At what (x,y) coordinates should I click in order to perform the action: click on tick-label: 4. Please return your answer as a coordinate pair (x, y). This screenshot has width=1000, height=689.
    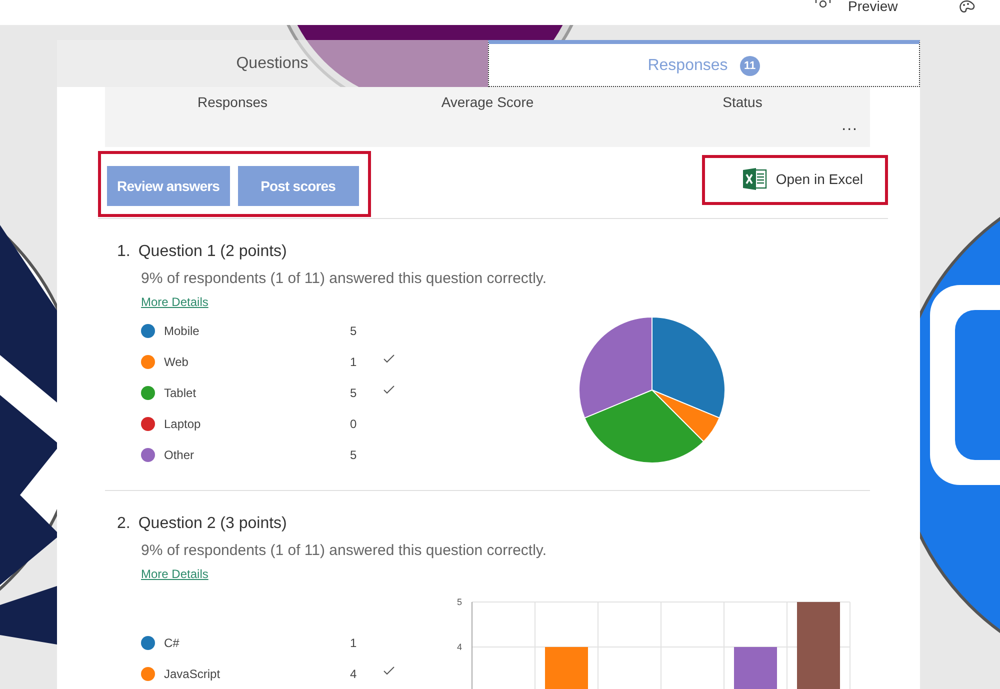
    Looking at the image, I should click on (459, 647).